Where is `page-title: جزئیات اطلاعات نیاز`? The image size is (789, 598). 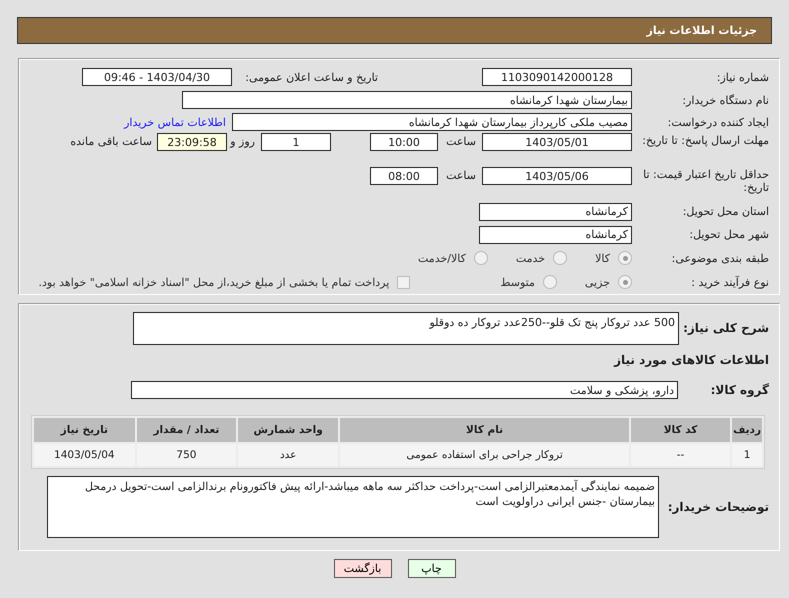 page-title: جزئیات اطلاعات نیاز is located at coordinates (701, 30).